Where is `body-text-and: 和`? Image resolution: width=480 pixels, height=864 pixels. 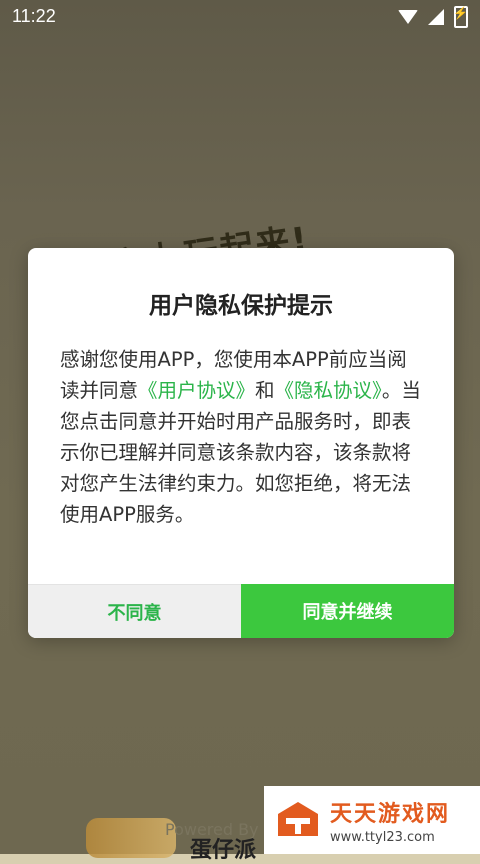 body-text-and: 和 is located at coordinates (265, 390).